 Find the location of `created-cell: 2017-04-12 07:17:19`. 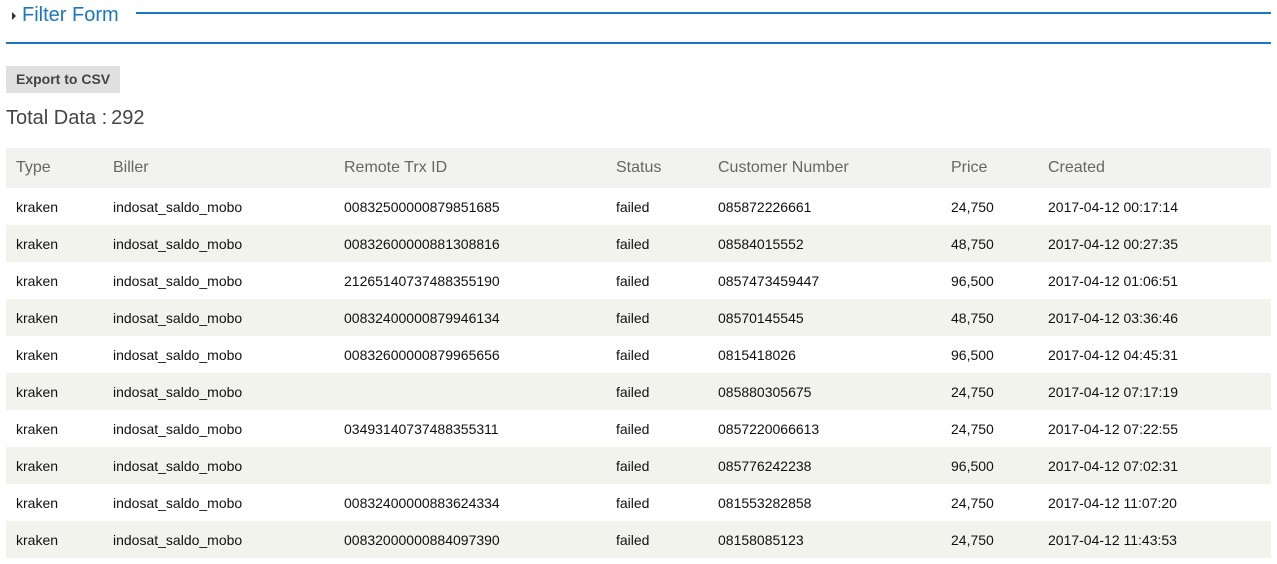

created-cell: 2017-04-12 07:17:19 is located at coordinates (1154, 391).